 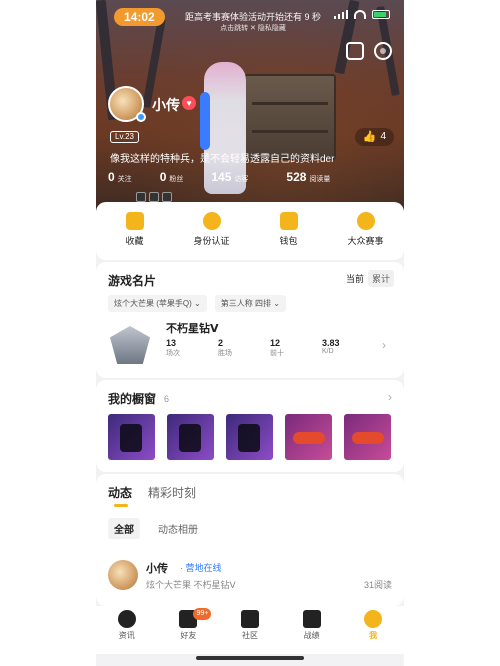 I want to click on status-time: 14:02, so click(x=139, y=17).